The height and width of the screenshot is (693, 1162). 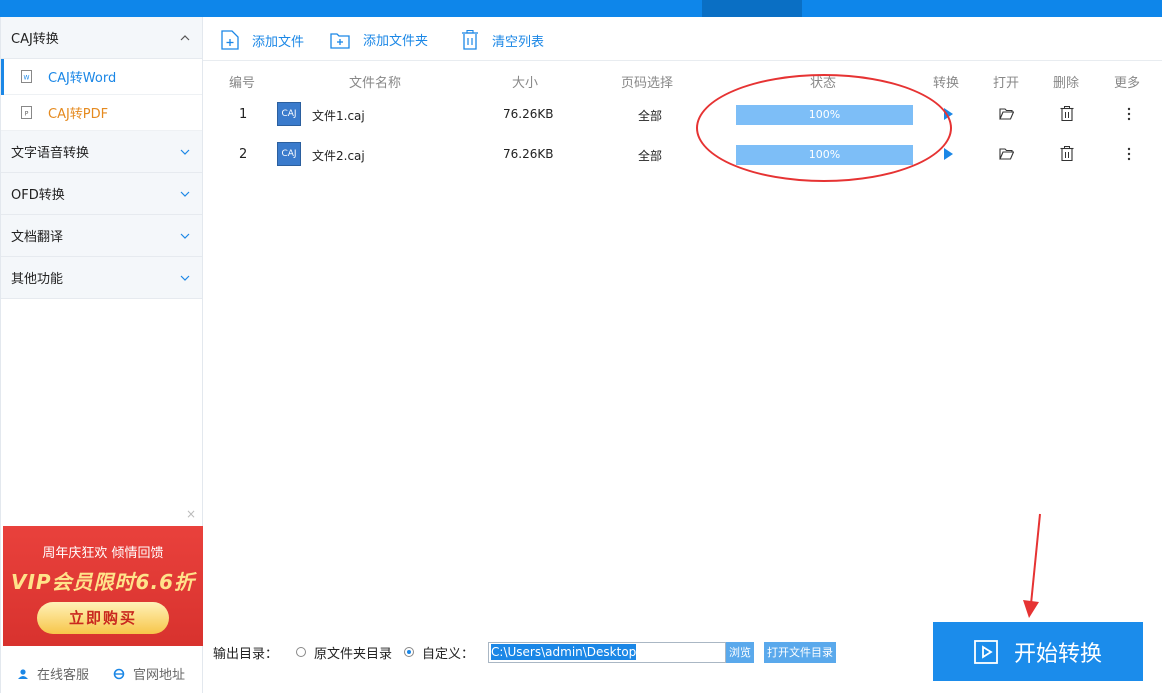 I want to click on title-bar, so click(x=581, y=8).